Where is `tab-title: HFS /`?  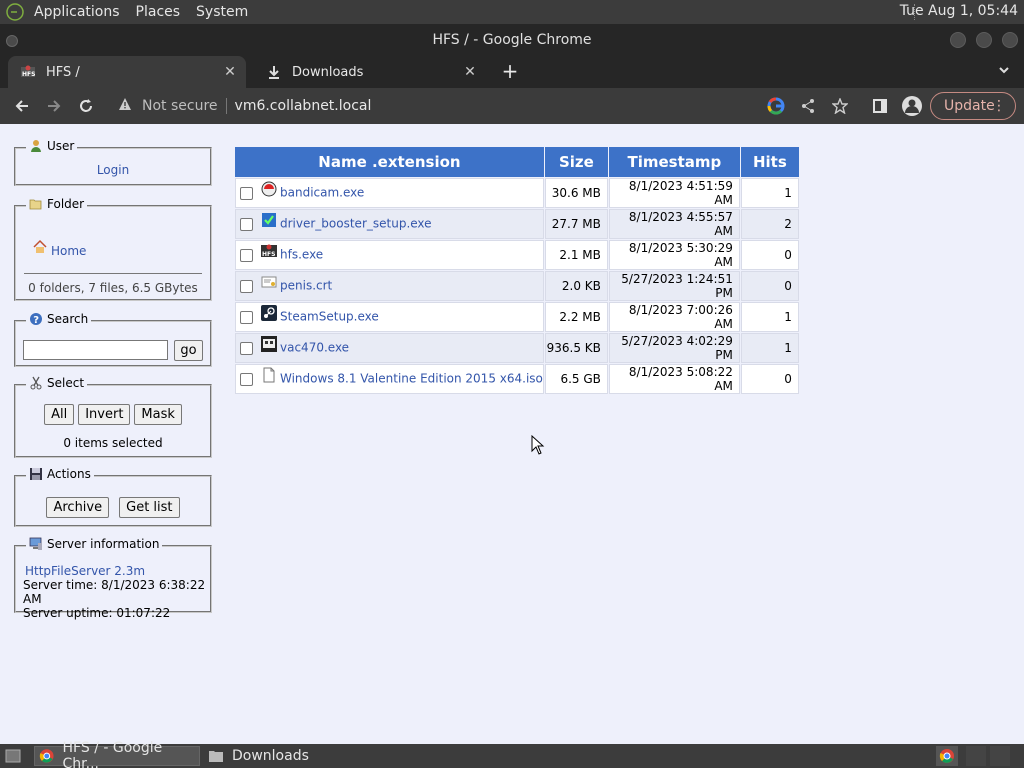 tab-title: HFS / is located at coordinates (63, 72).